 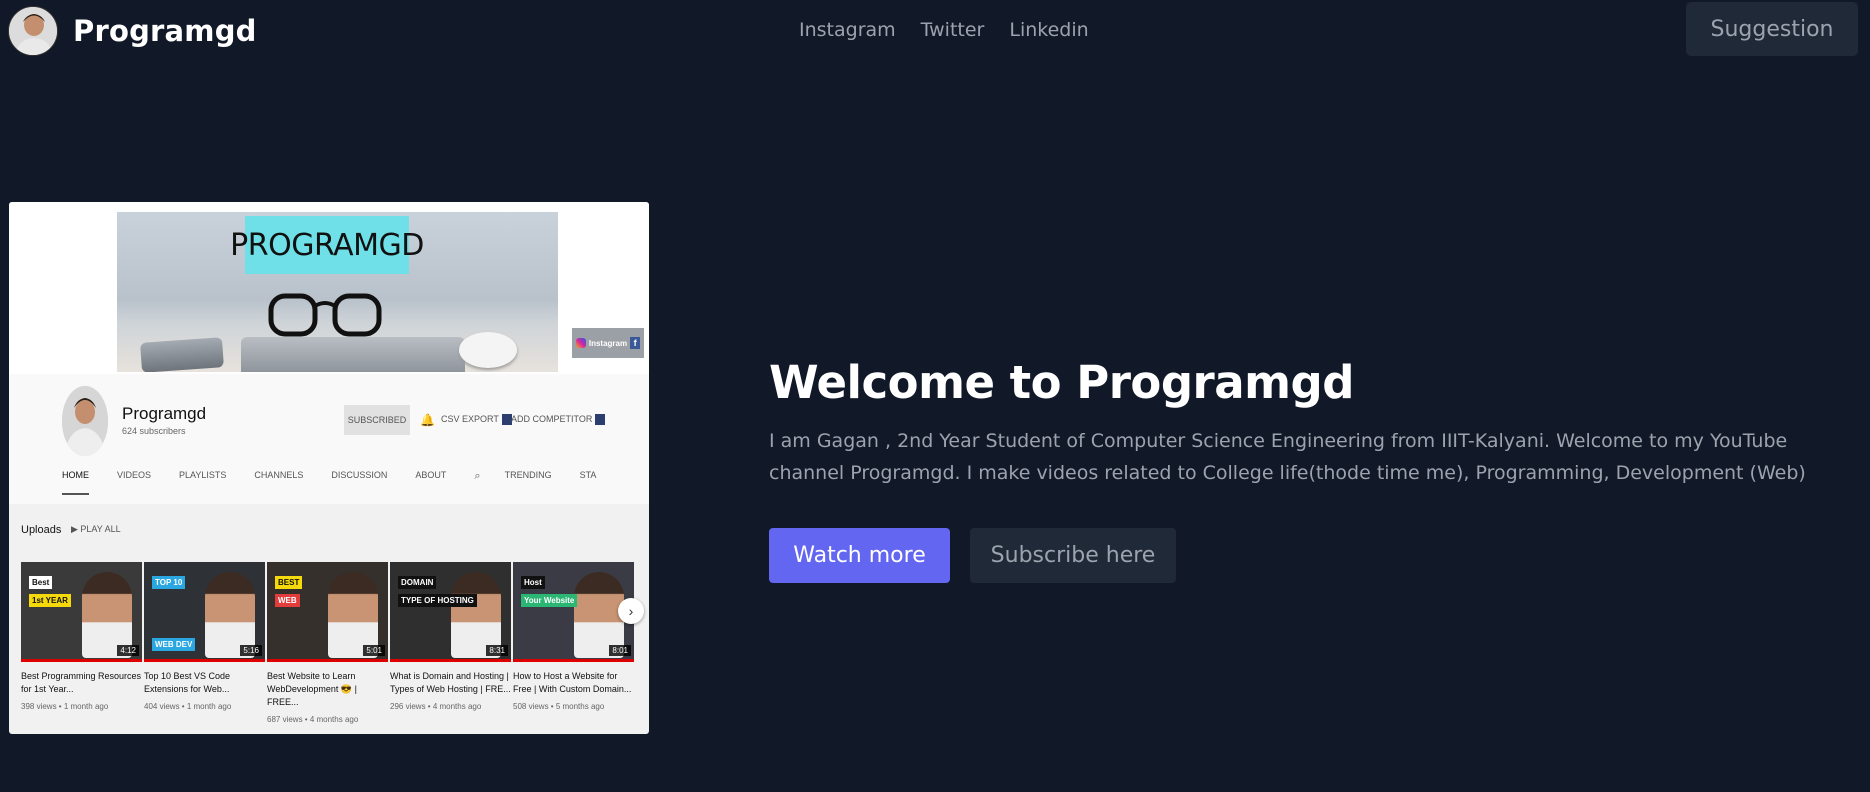 What do you see at coordinates (188, 706) in the screenshot?
I see `video-meta: 404 views • 1 month ago` at bounding box center [188, 706].